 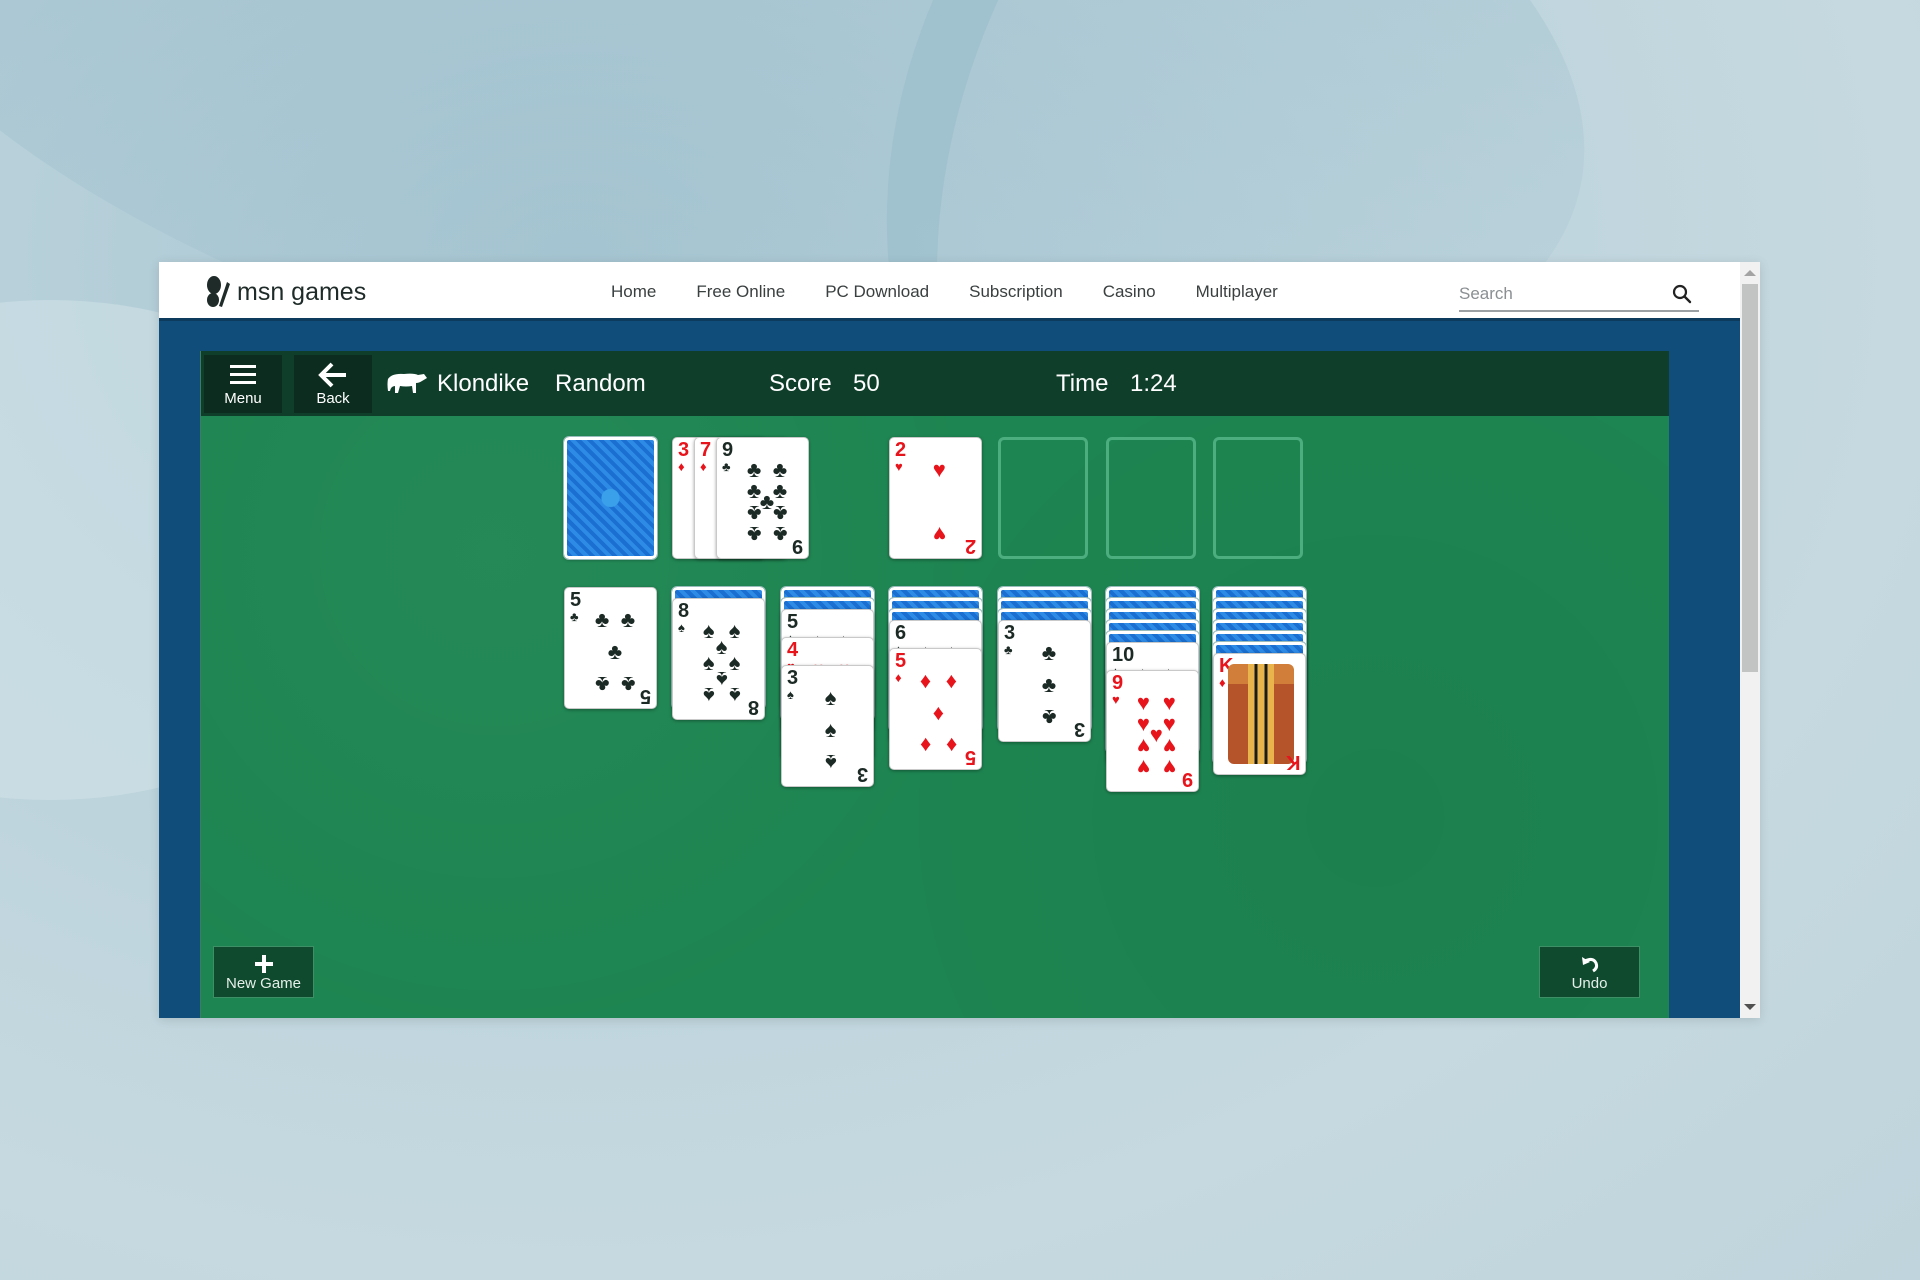 What do you see at coordinates (218, 291) in the screenshot?
I see `butterfly-icon` at bounding box center [218, 291].